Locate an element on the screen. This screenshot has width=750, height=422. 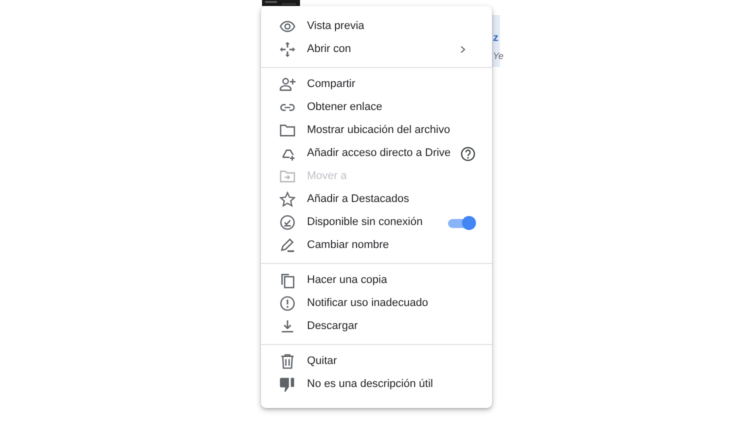
trash-icon is located at coordinates (287, 361).